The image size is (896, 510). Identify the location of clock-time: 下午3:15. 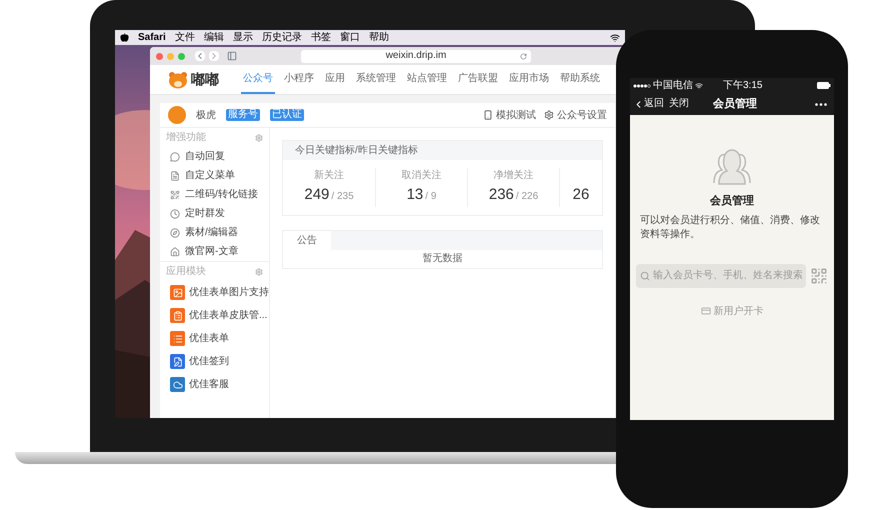
(742, 85).